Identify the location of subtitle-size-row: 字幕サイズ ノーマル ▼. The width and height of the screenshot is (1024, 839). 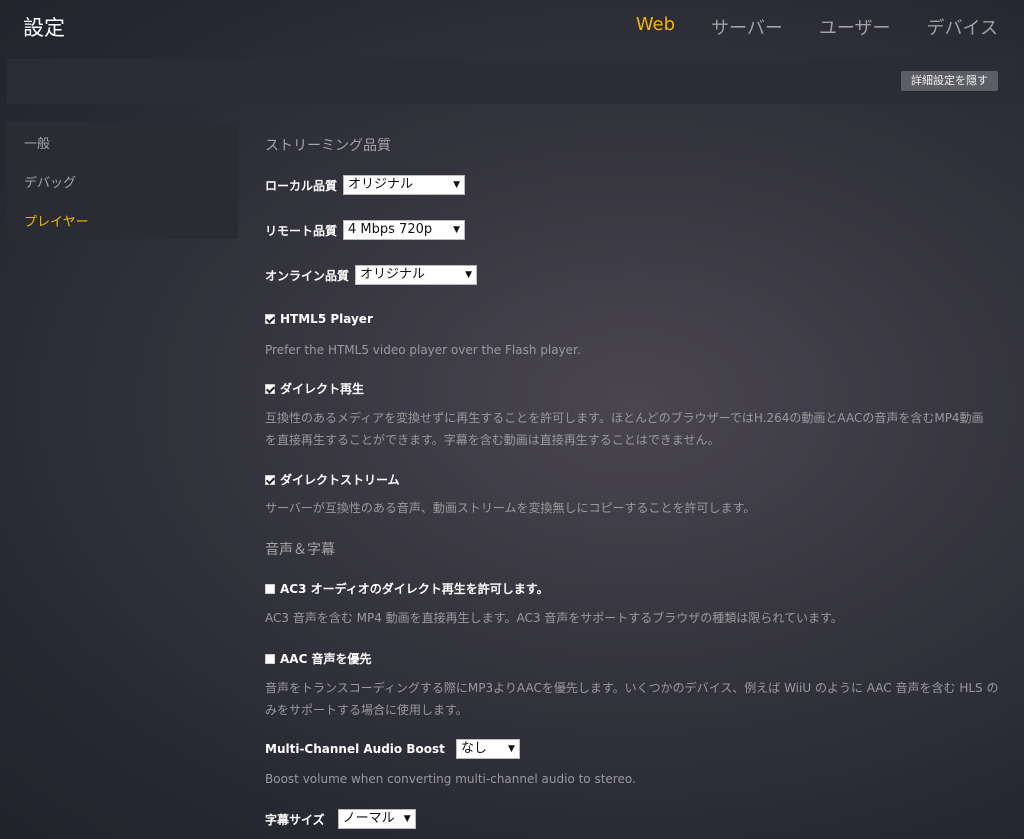
(340, 819).